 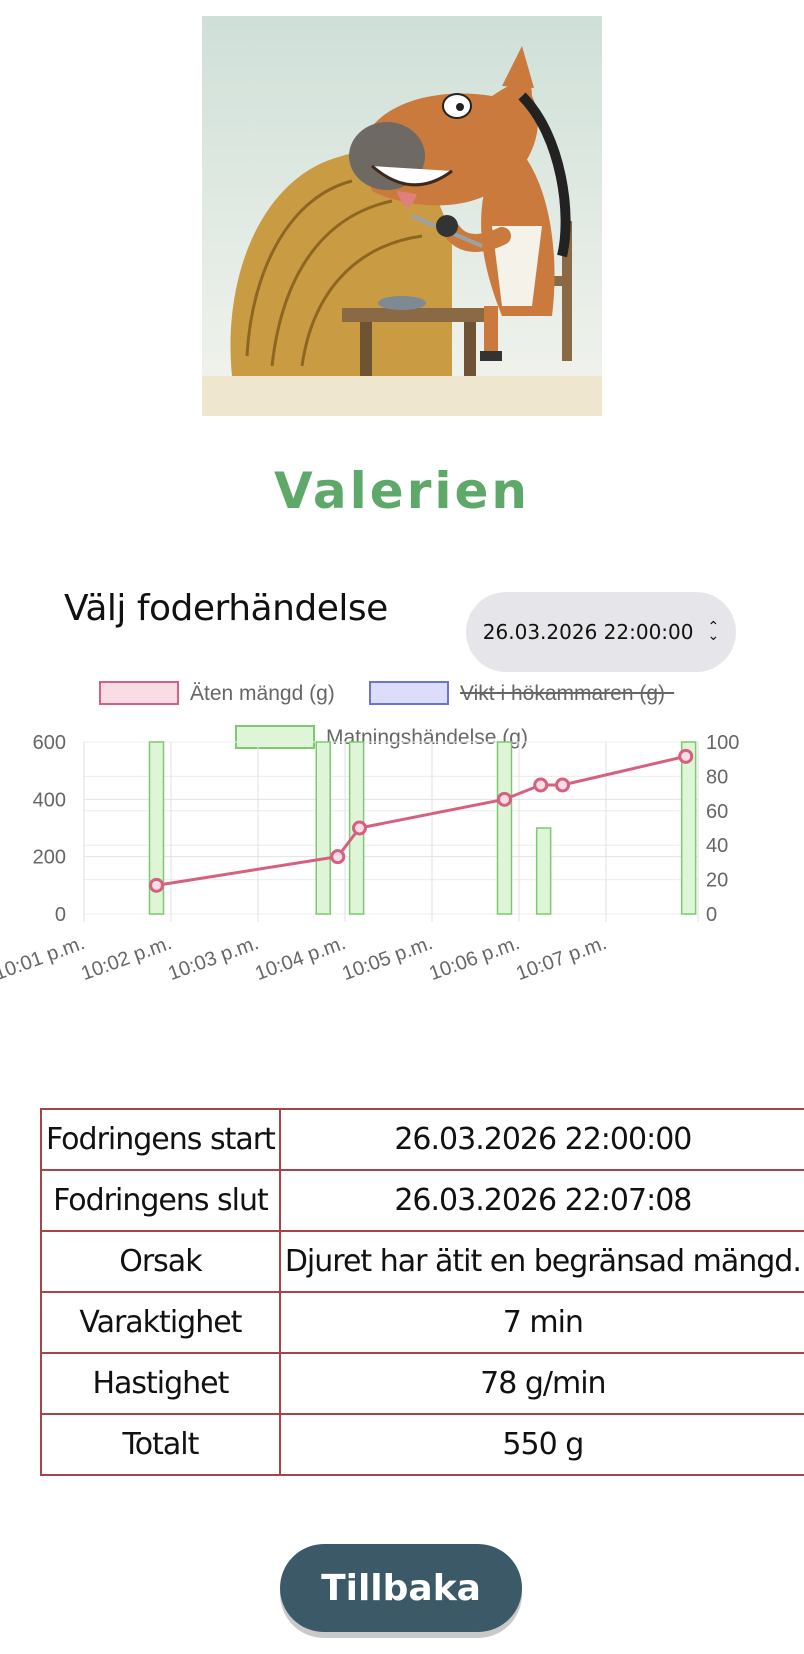 I want to click on details-key: Fodringens start, so click(x=160, y=1139).